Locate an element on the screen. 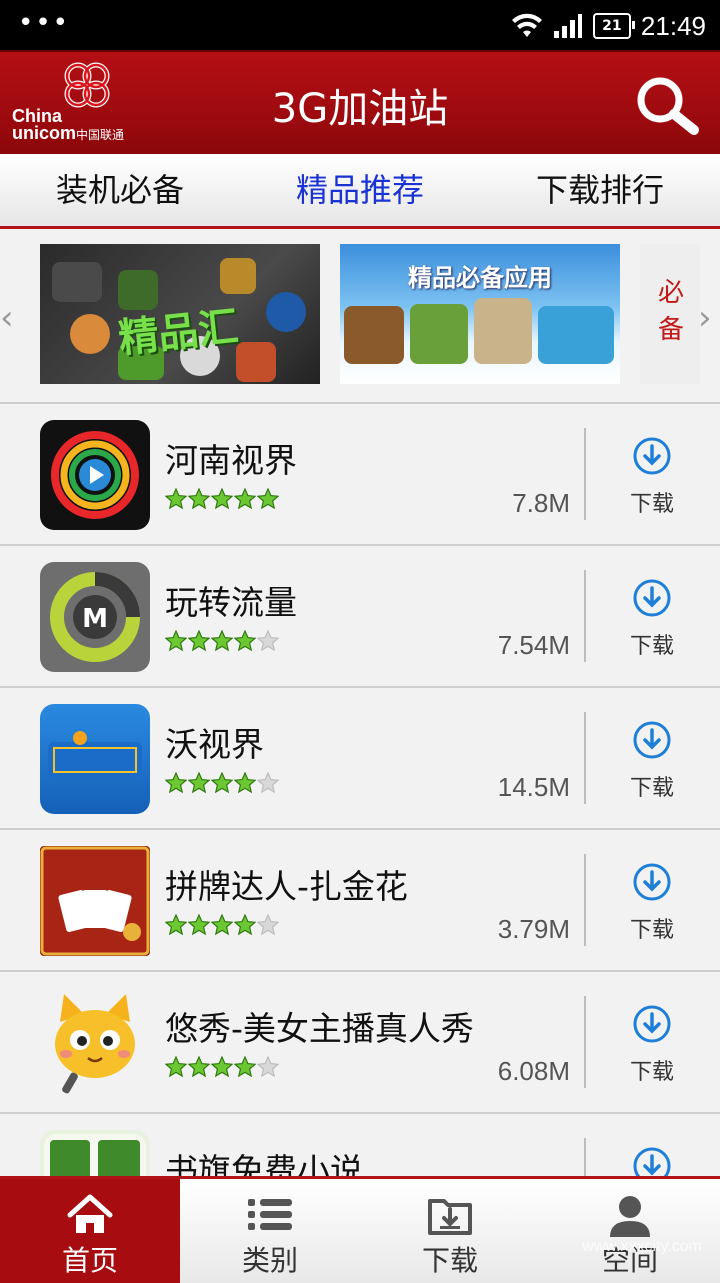 This screenshot has height=1283, width=720. app-header: China unicom中国联通 3G加油站 is located at coordinates (360, 102).